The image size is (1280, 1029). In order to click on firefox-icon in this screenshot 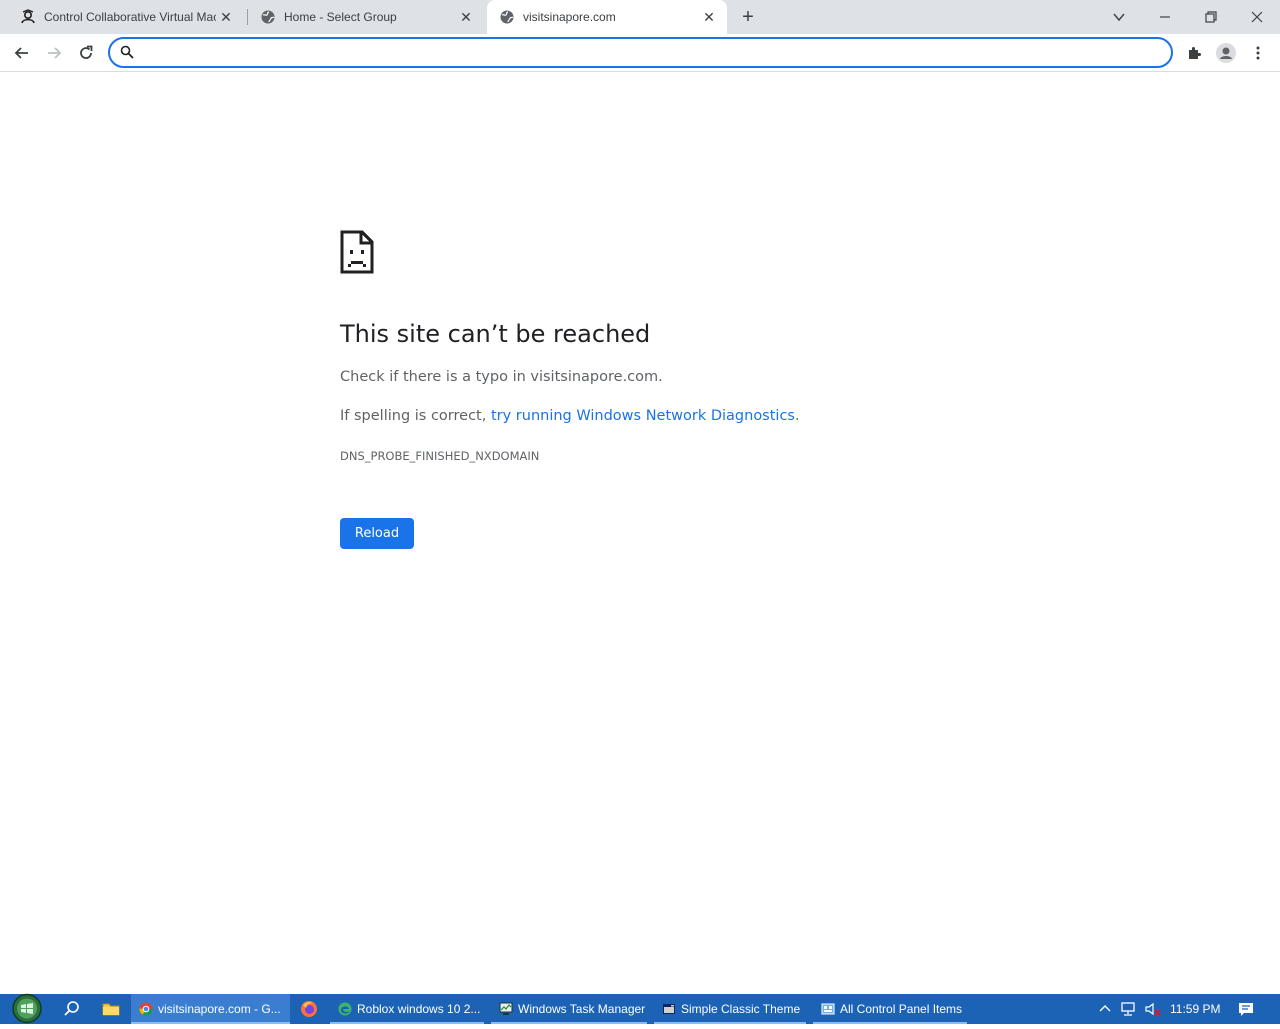, I will do `click(309, 1009)`.